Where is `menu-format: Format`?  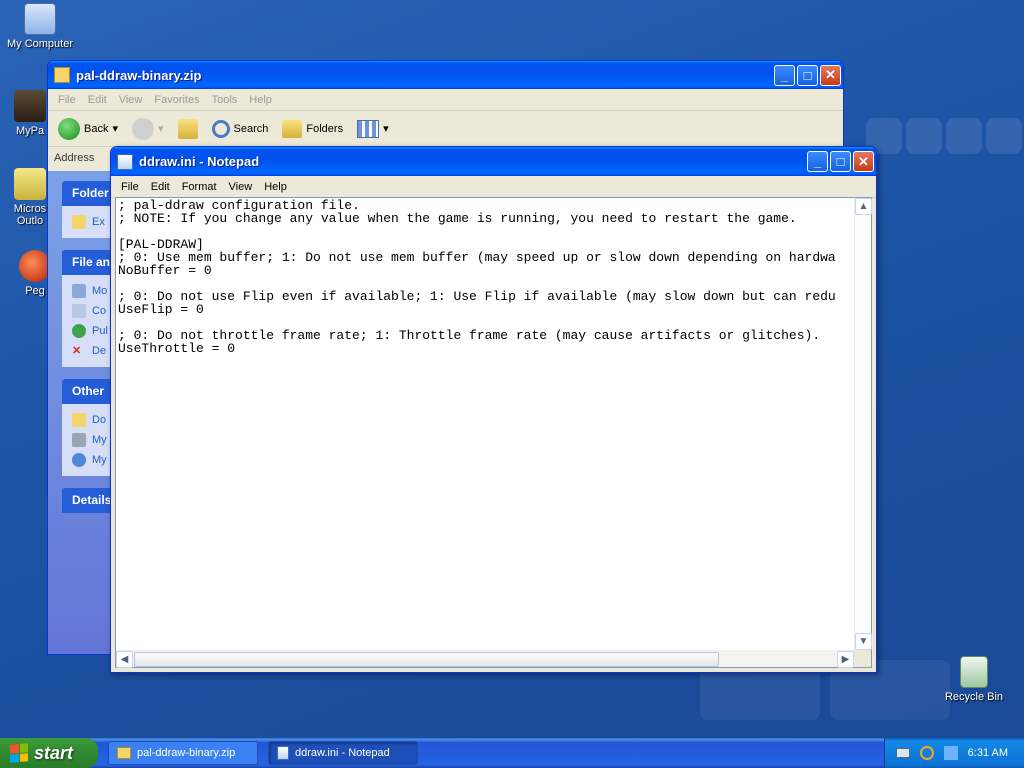
menu-format: Format is located at coordinates (199, 187).